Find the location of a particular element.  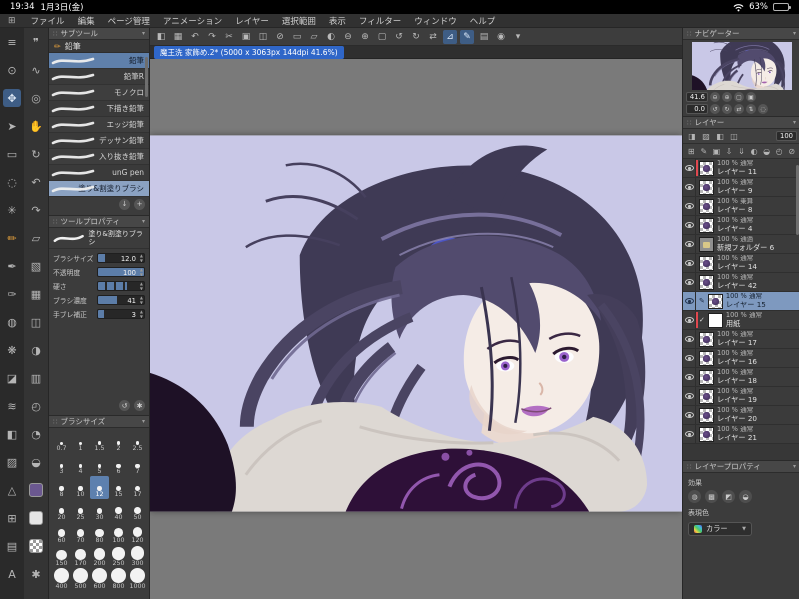

brush-size-panel-header: ブラシサイズ is located at coordinates (99, 422).